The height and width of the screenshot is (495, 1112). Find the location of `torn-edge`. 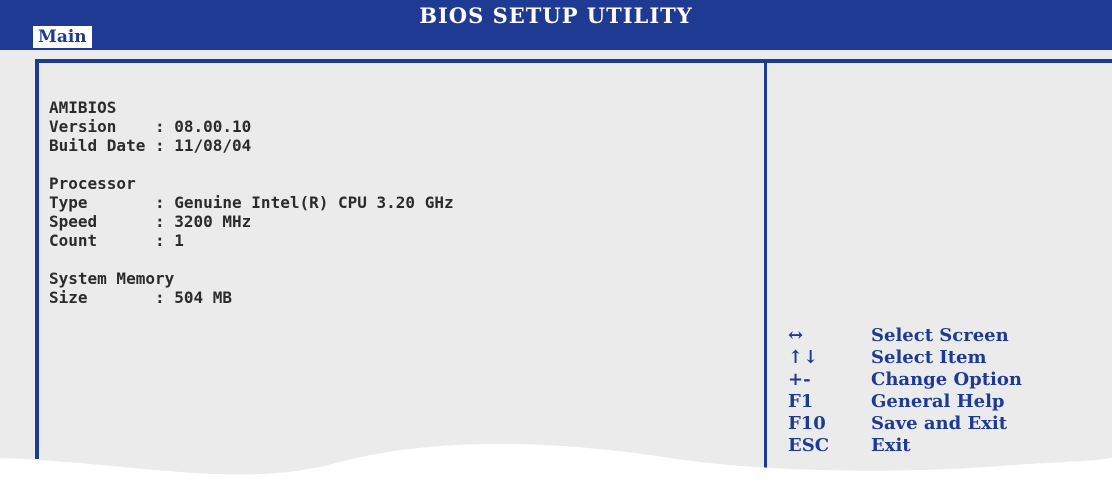

torn-edge is located at coordinates (556, 469).